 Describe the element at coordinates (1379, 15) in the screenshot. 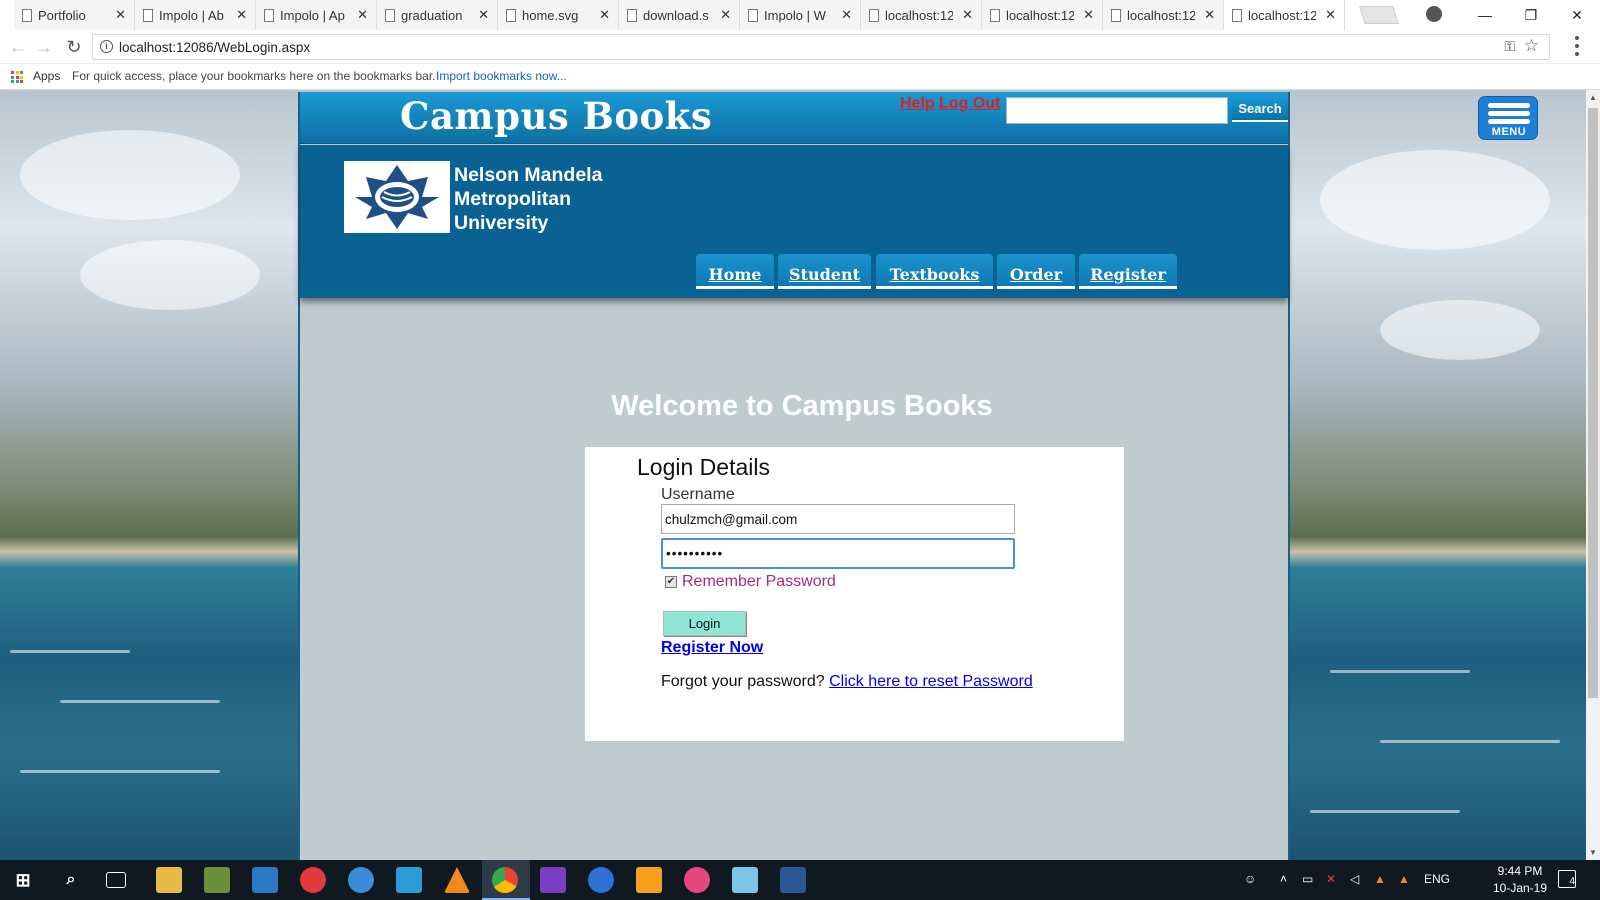

I see `new-tab-button` at that location.